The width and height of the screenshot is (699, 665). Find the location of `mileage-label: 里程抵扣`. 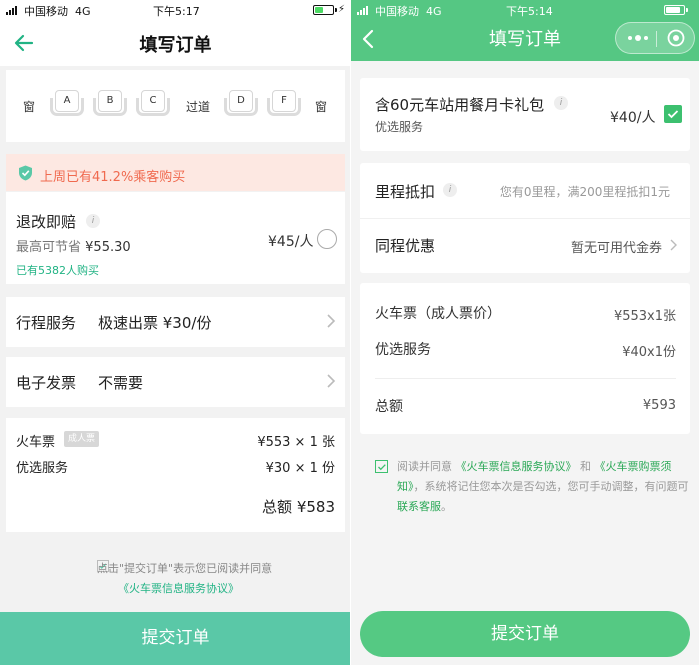

mileage-label: 里程抵扣 is located at coordinates (405, 192).